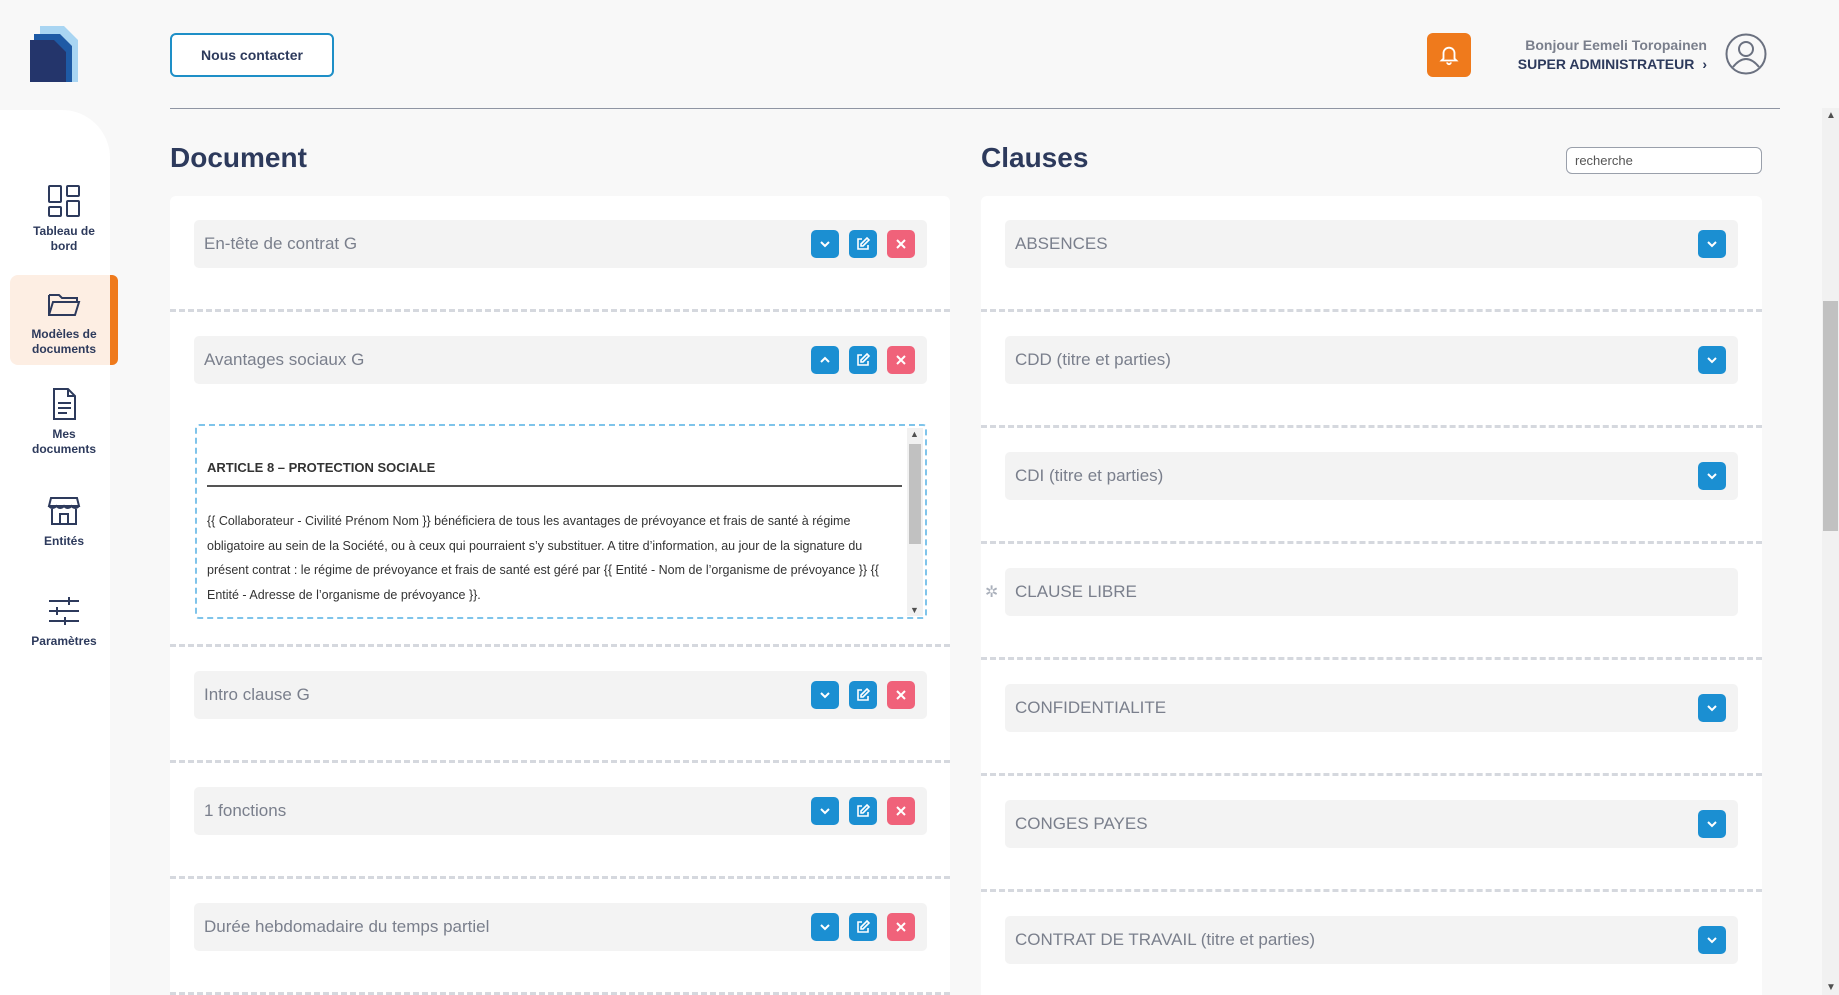 The height and width of the screenshot is (995, 1839). Describe the element at coordinates (560, 695) in the screenshot. I see `document-section-row: Intro clause G` at that location.